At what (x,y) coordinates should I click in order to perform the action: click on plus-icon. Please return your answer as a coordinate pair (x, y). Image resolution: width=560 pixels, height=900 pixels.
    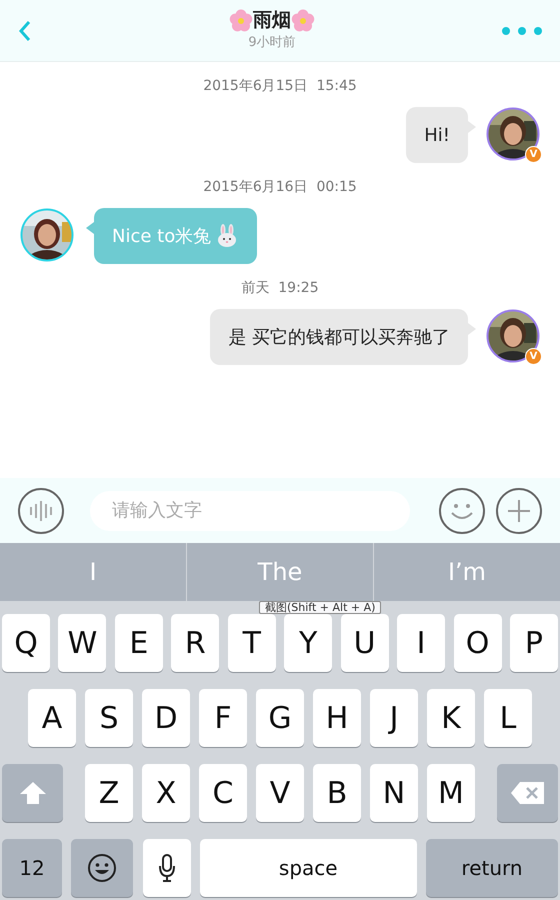
    Looking at the image, I should click on (519, 510).